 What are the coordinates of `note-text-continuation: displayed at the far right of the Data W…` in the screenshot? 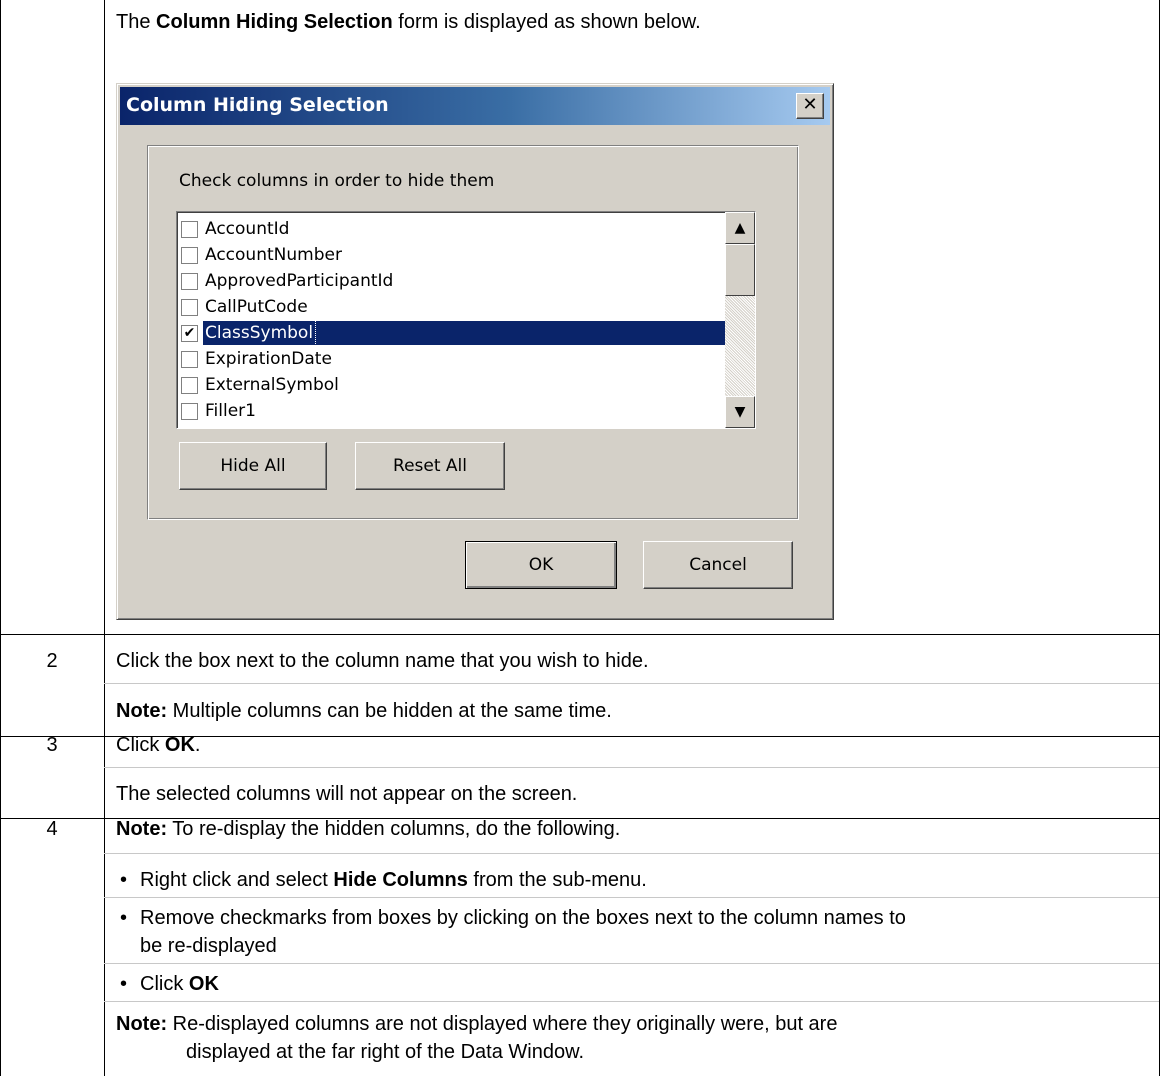 It's located at (385, 1052).